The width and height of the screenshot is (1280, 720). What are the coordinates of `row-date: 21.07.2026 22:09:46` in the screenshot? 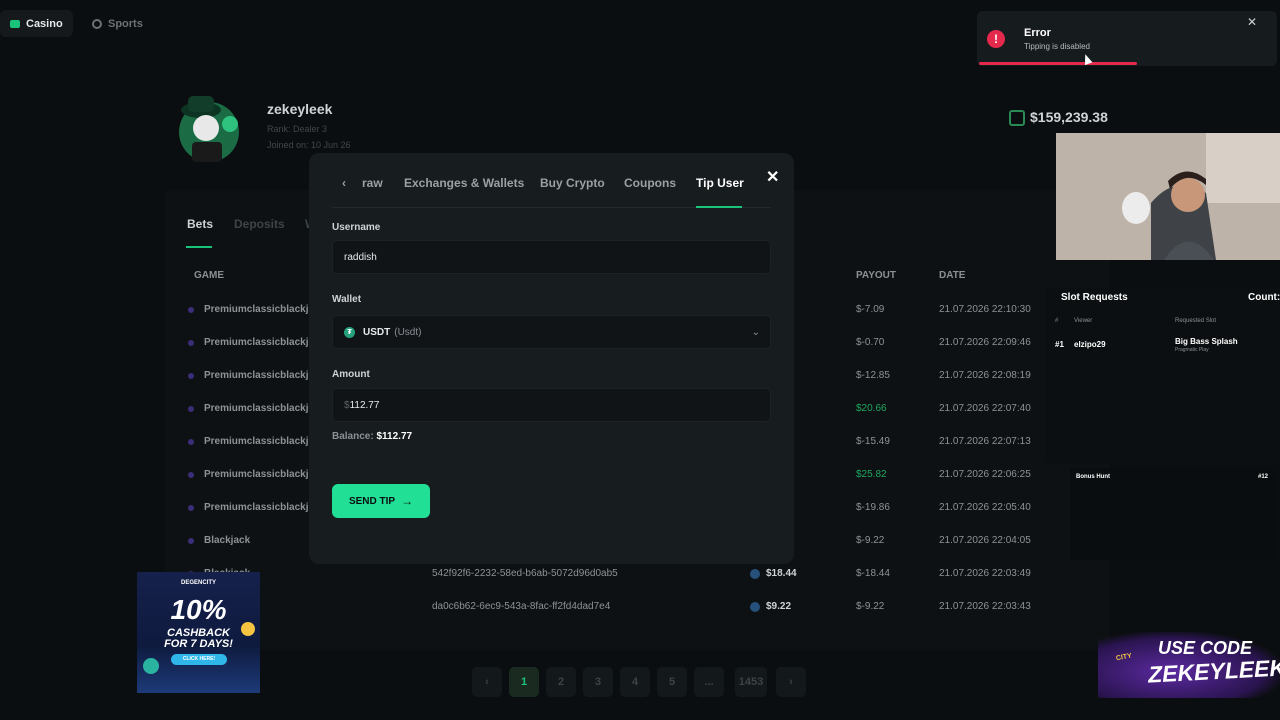 It's located at (985, 342).